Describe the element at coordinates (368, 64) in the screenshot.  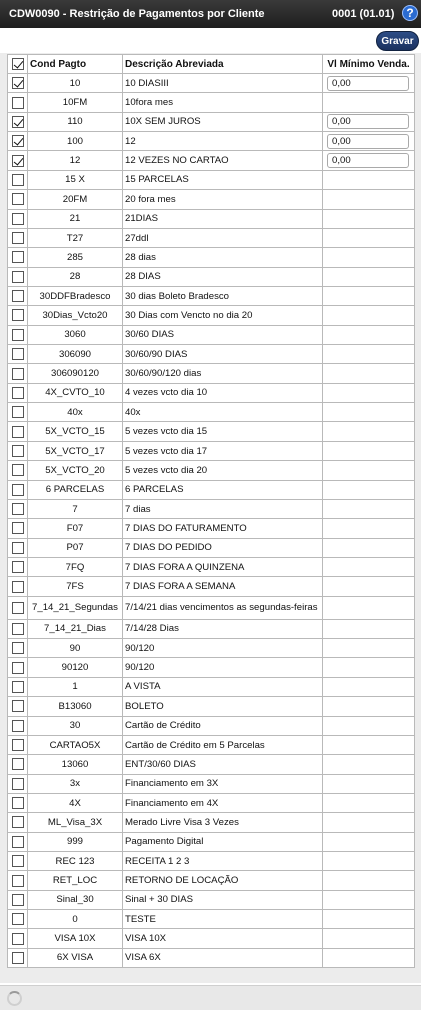
I see `column-header-min-value: Vl Mínimo Venda.` at that location.